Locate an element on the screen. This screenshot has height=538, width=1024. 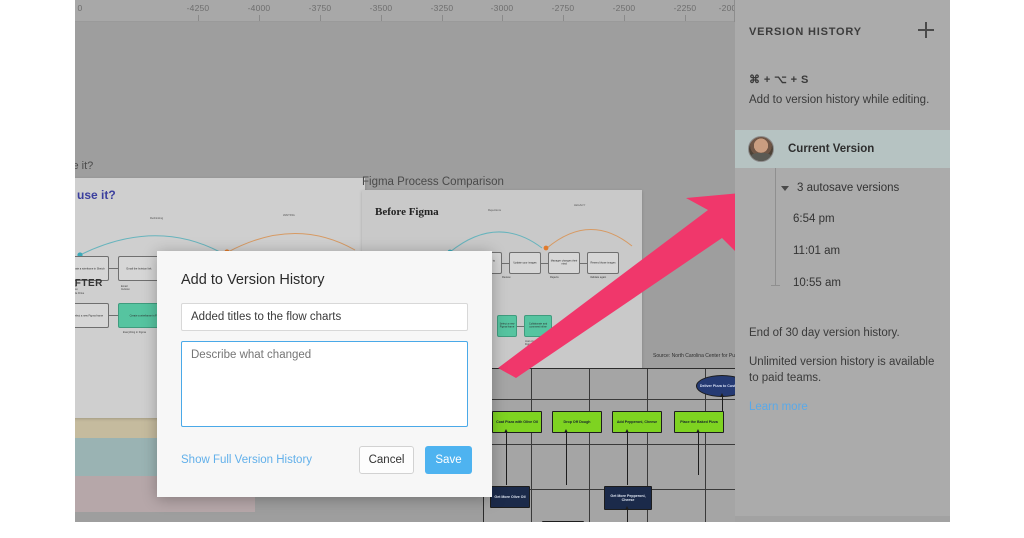
ruler-tick: -3750 is located at coordinates (320, 8).